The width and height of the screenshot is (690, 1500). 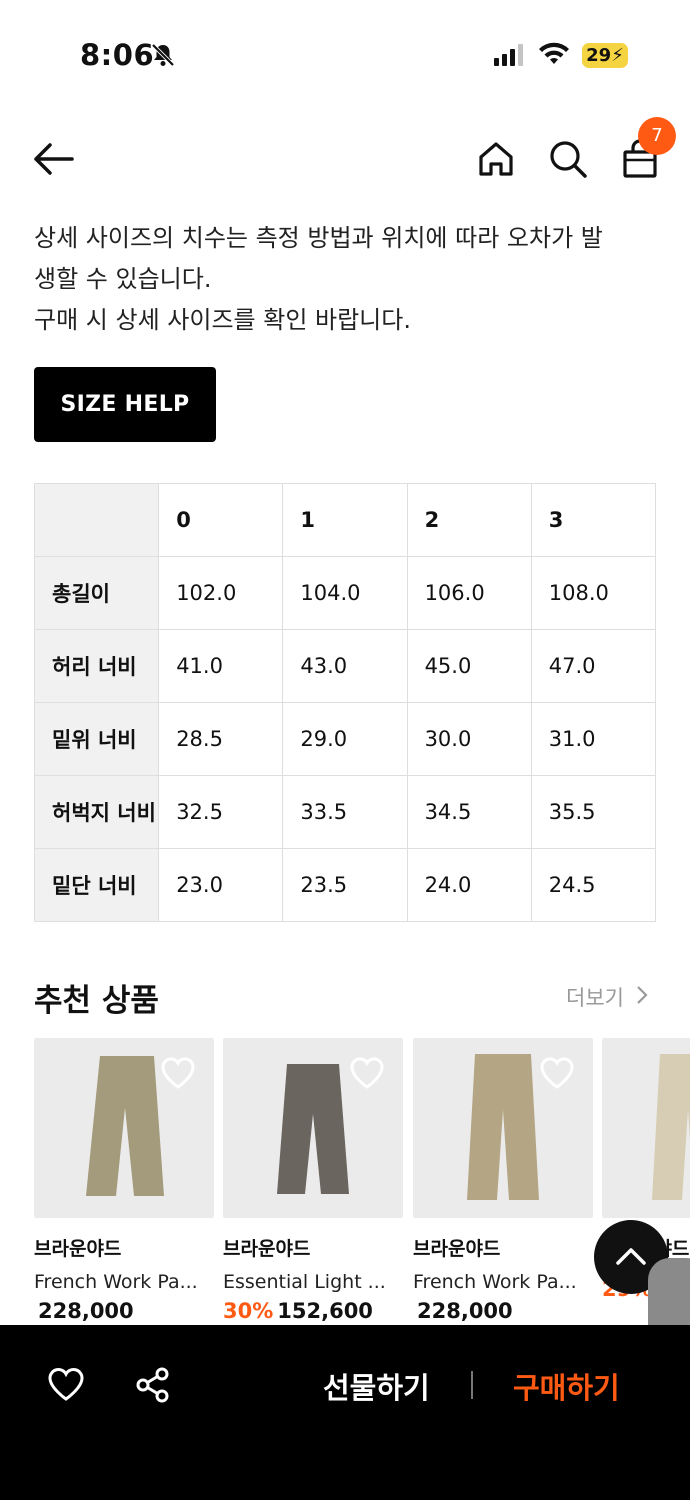 I want to click on table-row: 허벅지 너비 32.5 33.5 34.5 35.5, so click(x=345, y=812).